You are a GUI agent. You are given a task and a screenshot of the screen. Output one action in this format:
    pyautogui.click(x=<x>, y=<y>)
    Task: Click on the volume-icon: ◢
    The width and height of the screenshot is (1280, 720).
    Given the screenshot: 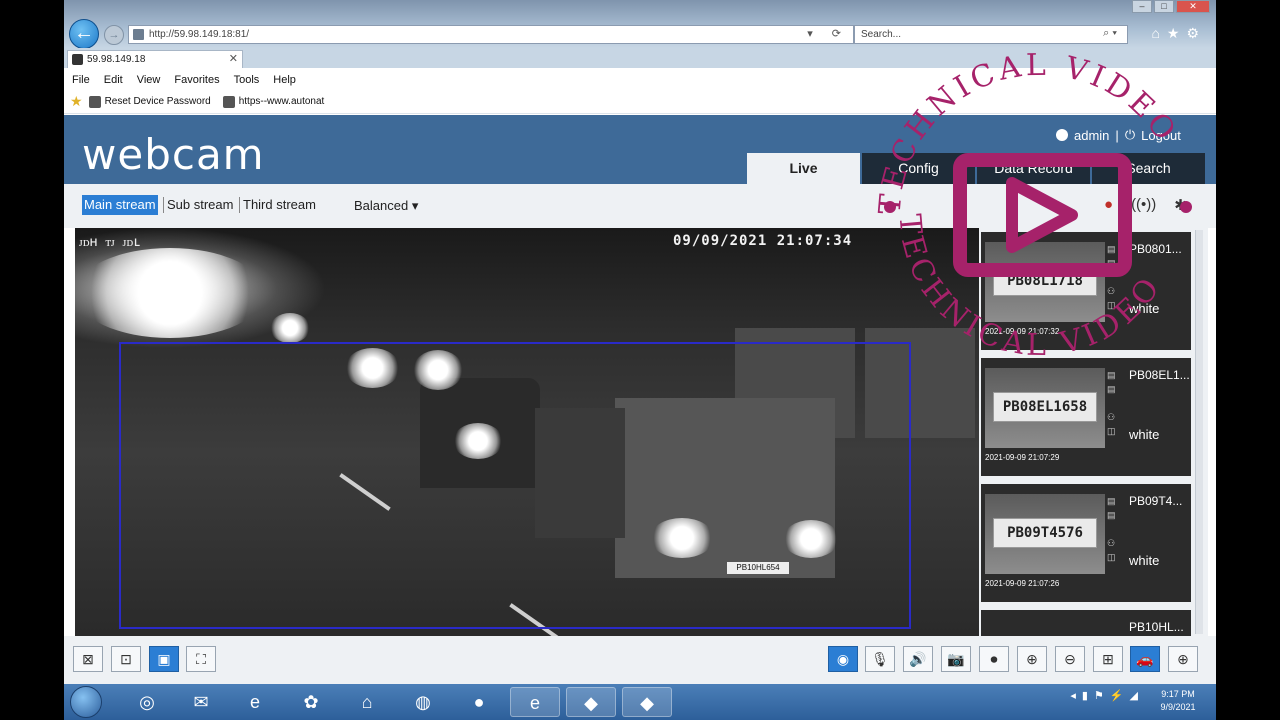 What is the action you would take?
    pyautogui.click(x=1134, y=695)
    